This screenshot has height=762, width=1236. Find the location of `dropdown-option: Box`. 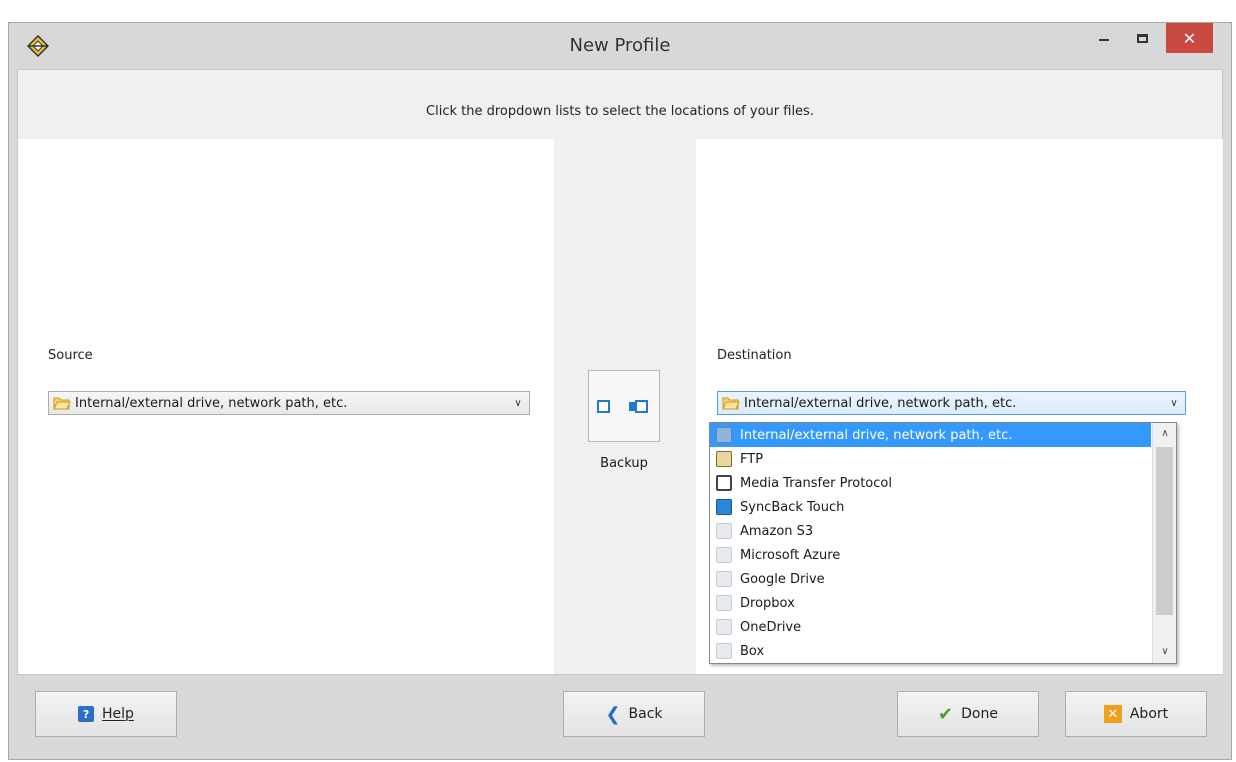

dropdown-option: Box is located at coordinates (930, 651).